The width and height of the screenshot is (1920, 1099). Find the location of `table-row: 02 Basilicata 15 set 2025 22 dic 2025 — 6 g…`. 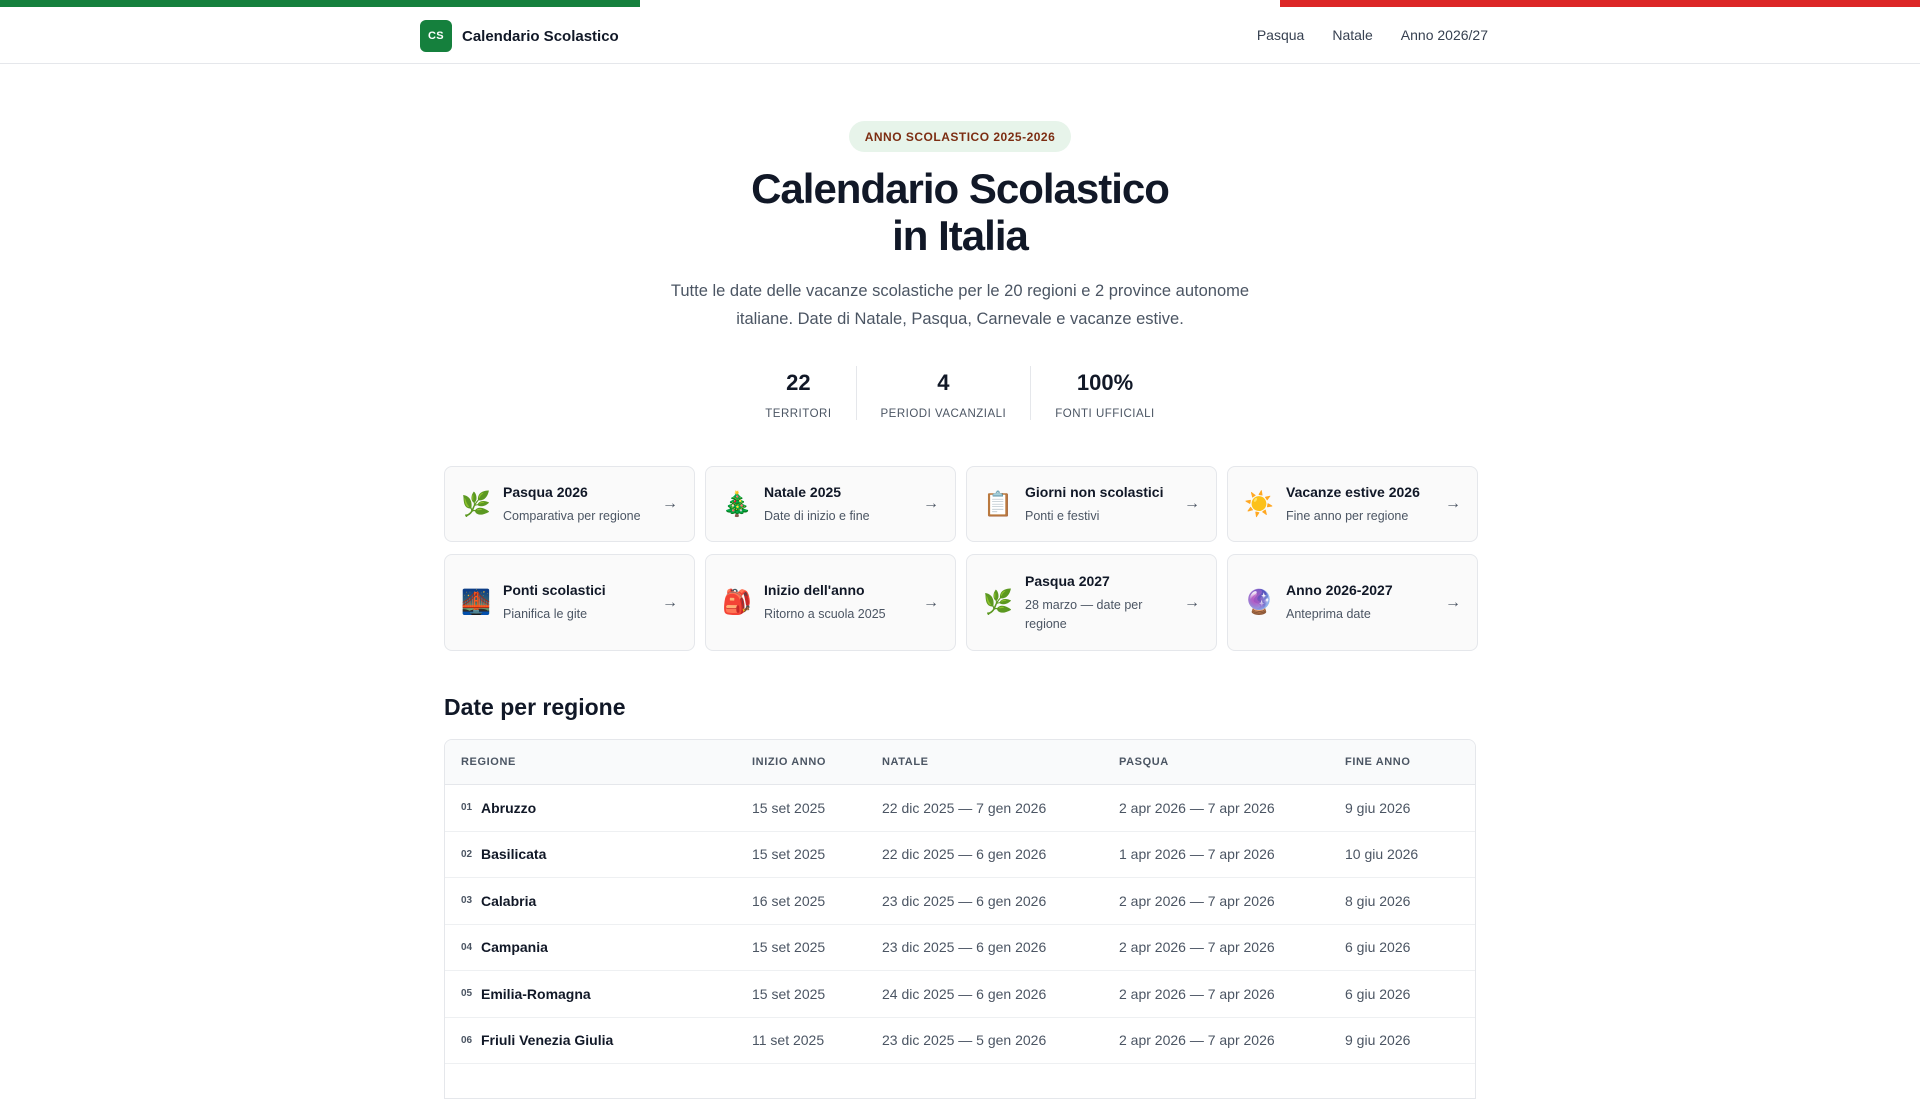

table-row: 02 Basilicata 15 set 2025 22 dic 2025 — 6 g… is located at coordinates (960, 855).